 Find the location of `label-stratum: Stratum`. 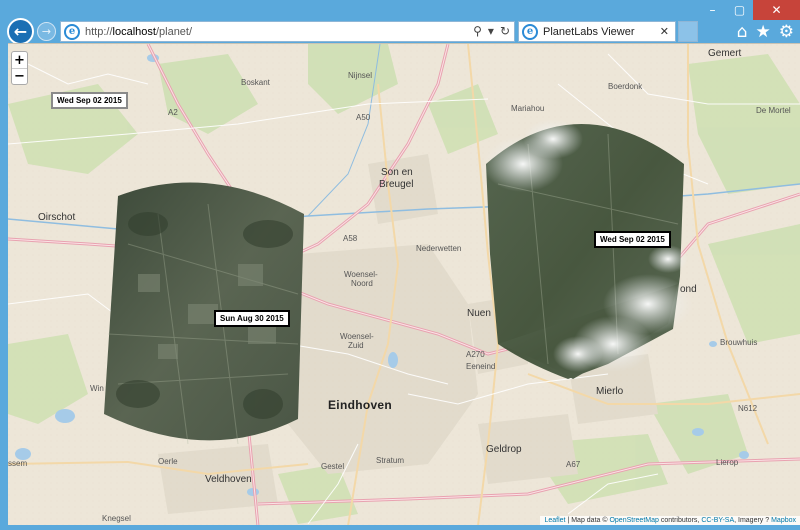

label-stratum: Stratum is located at coordinates (390, 460).